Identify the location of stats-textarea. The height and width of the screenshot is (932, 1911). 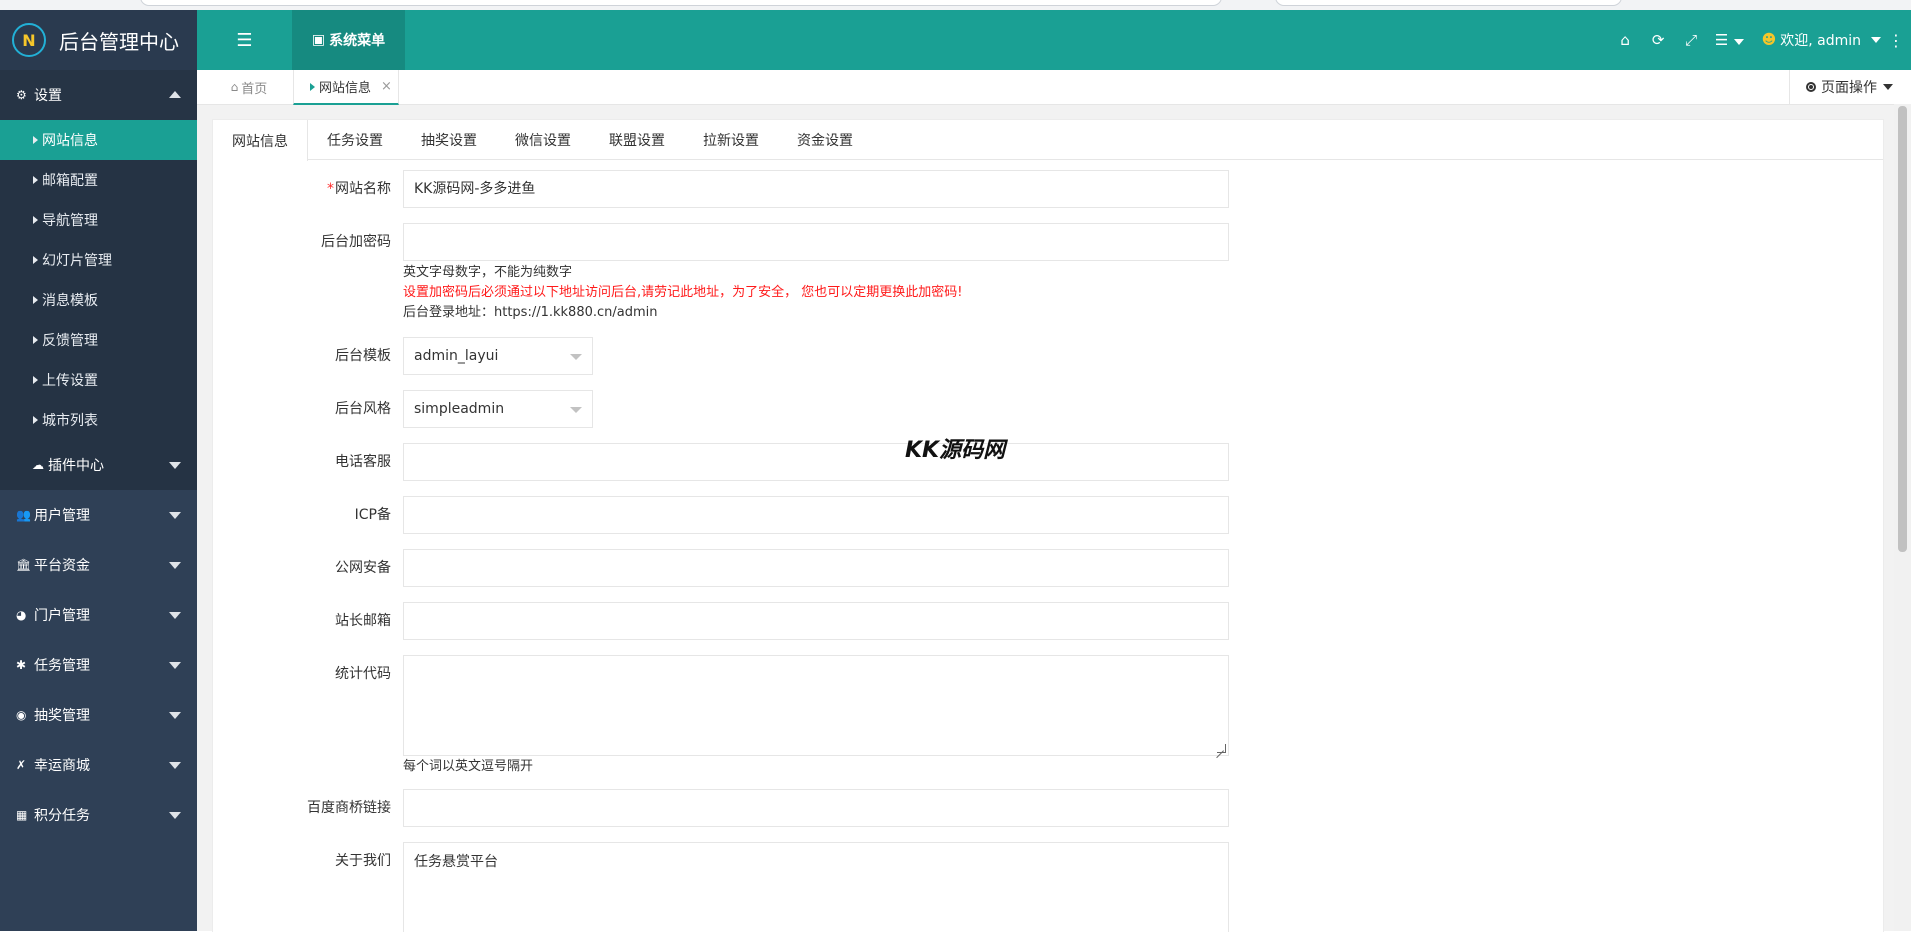
(816, 705).